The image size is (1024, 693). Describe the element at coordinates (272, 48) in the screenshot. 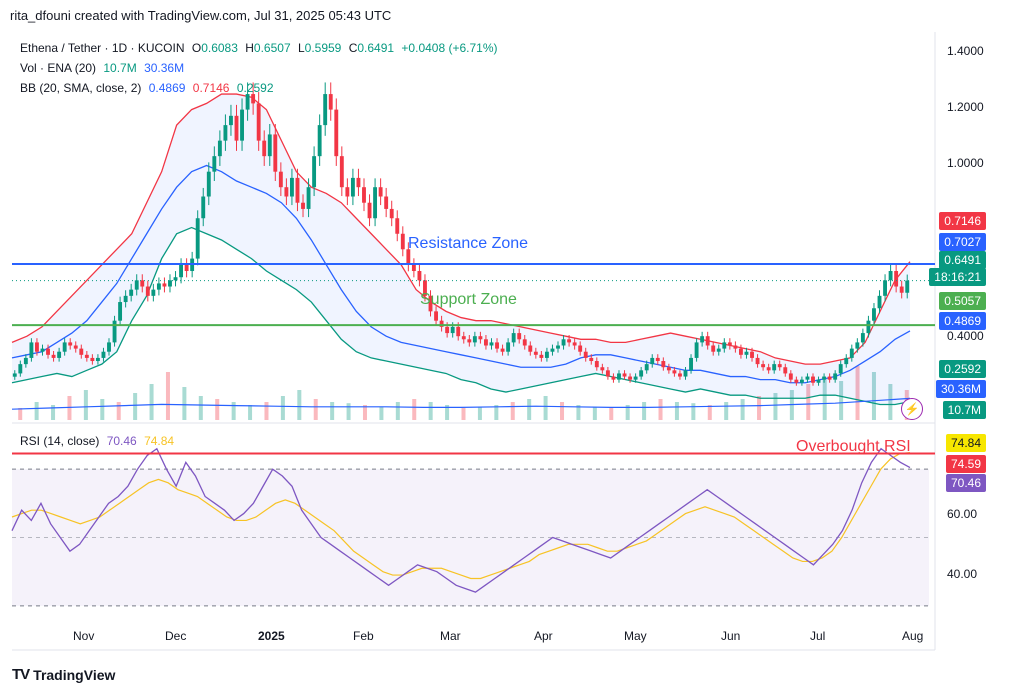

I see `high-value: 0.6507` at that location.